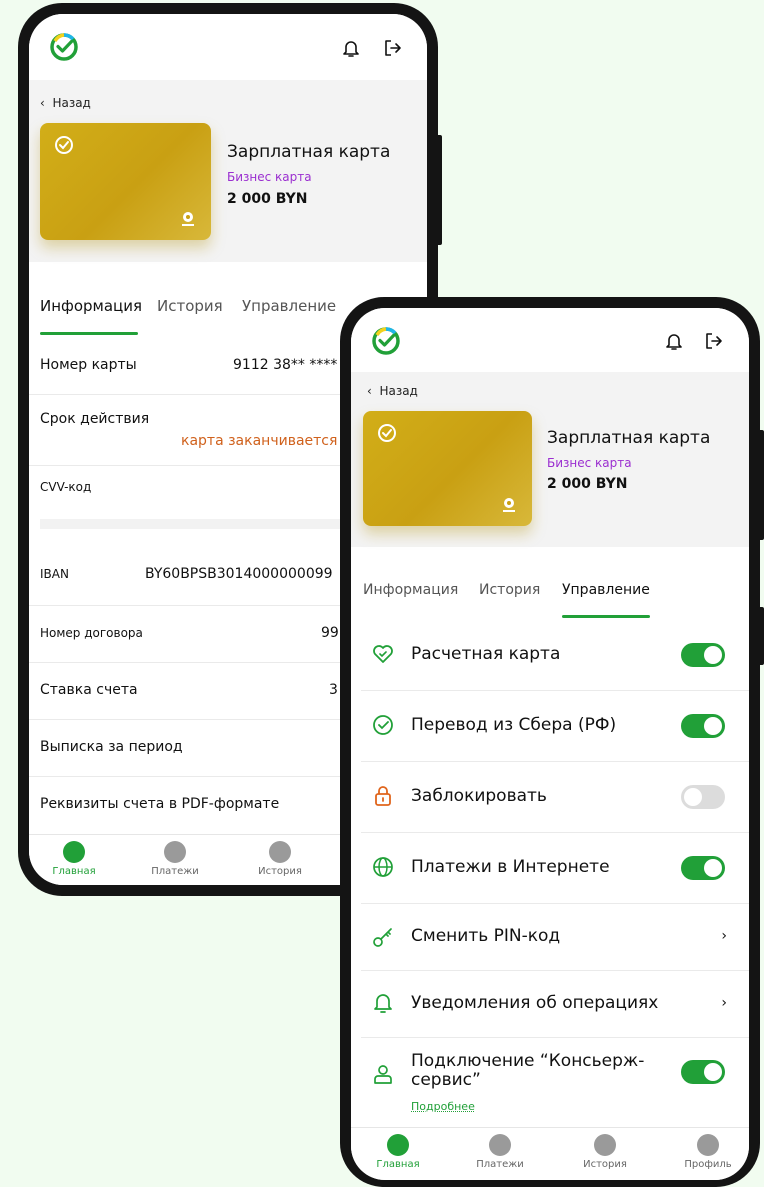 Image resolution: width=764 pixels, height=1187 pixels. Describe the element at coordinates (703, 868) in the screenshot. I see `internet-payments-toggle` at that location.